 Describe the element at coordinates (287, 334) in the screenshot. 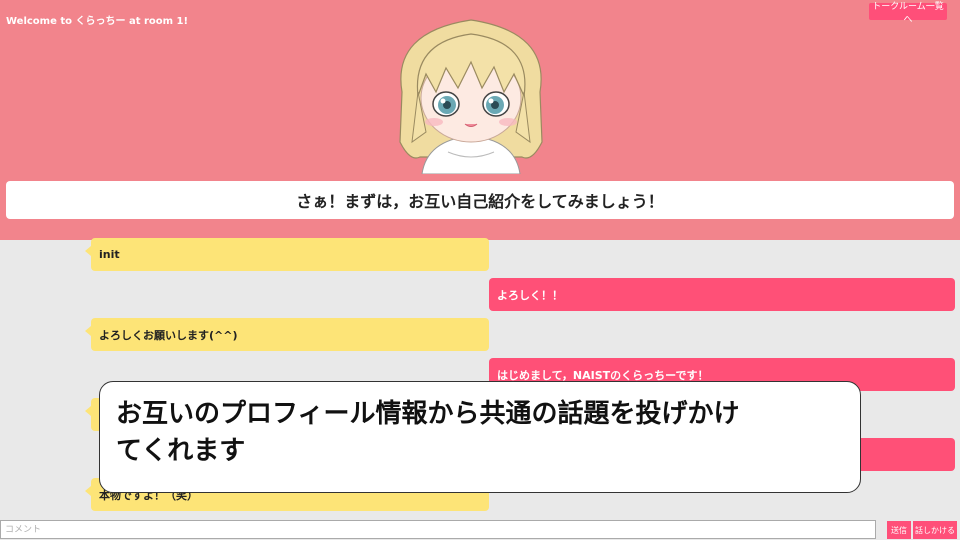

I see `message-bubble-partner: よろしくお願いします(^^)` at that location.